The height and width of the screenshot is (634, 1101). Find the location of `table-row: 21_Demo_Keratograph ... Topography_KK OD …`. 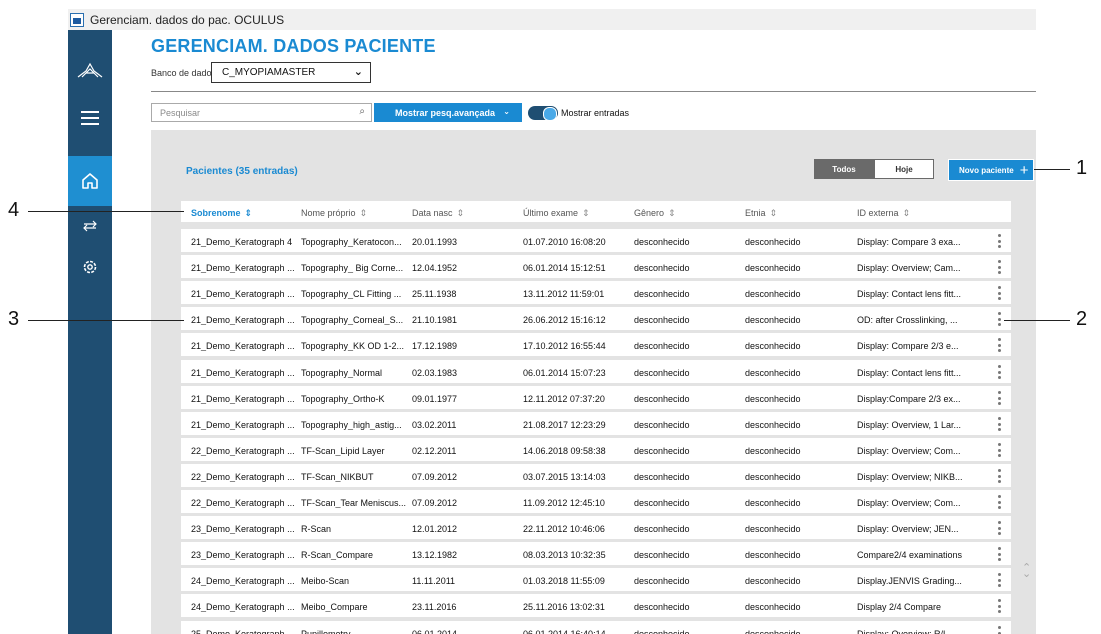

table-row: 21_Demo_Keratograph ... Topography_KK OD … is located at coordinates (596, 344).